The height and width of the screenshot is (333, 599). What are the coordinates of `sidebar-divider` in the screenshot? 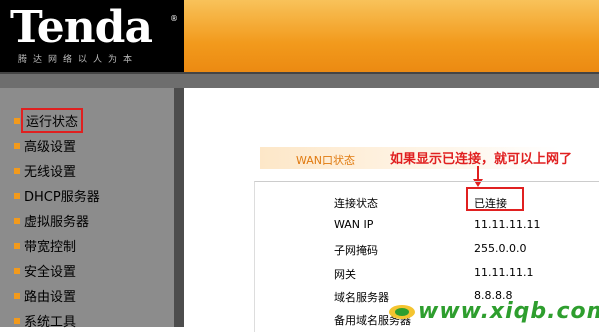 It's located at (179, 207).